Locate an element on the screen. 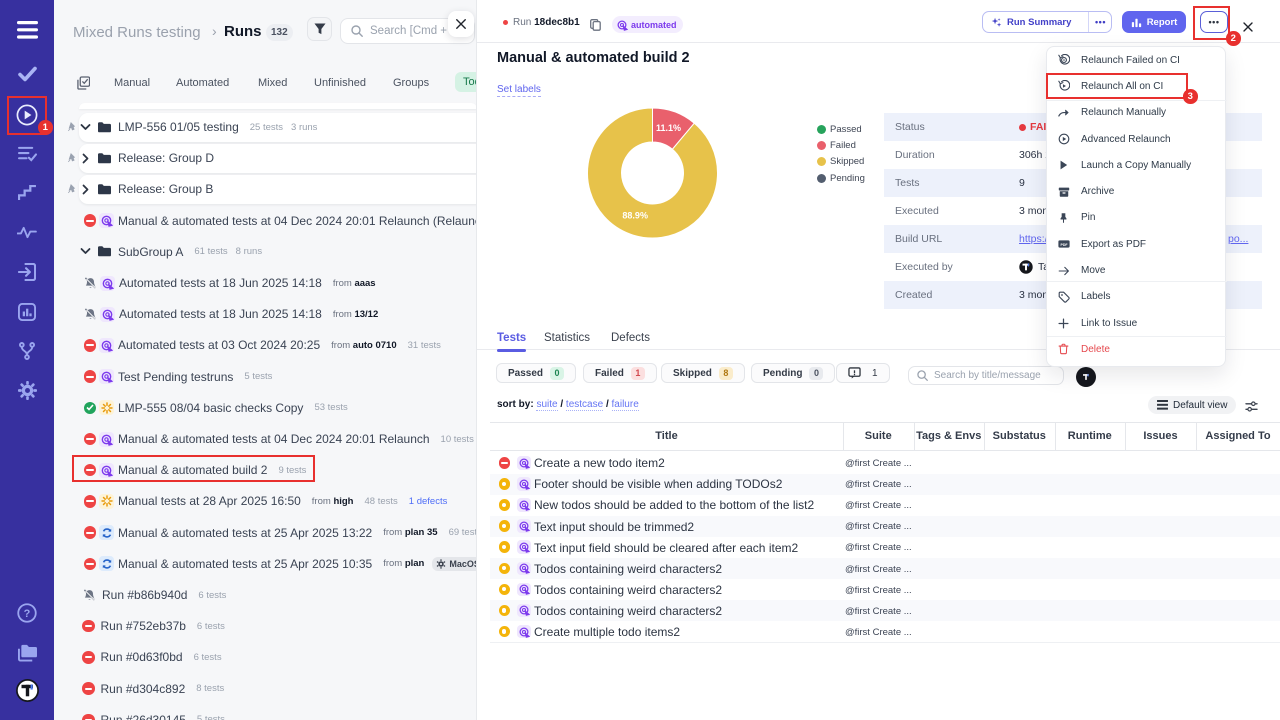  svg-text: 11.1% is located at coordinates (668, 128).